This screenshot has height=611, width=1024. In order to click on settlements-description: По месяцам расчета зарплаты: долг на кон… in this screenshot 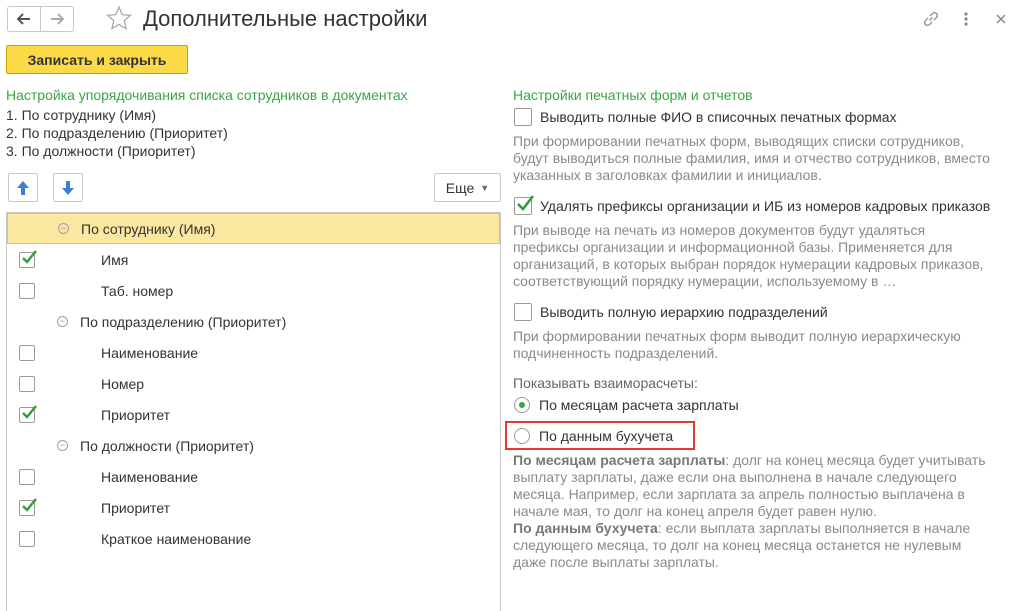, I will do `click(755, 511)`.